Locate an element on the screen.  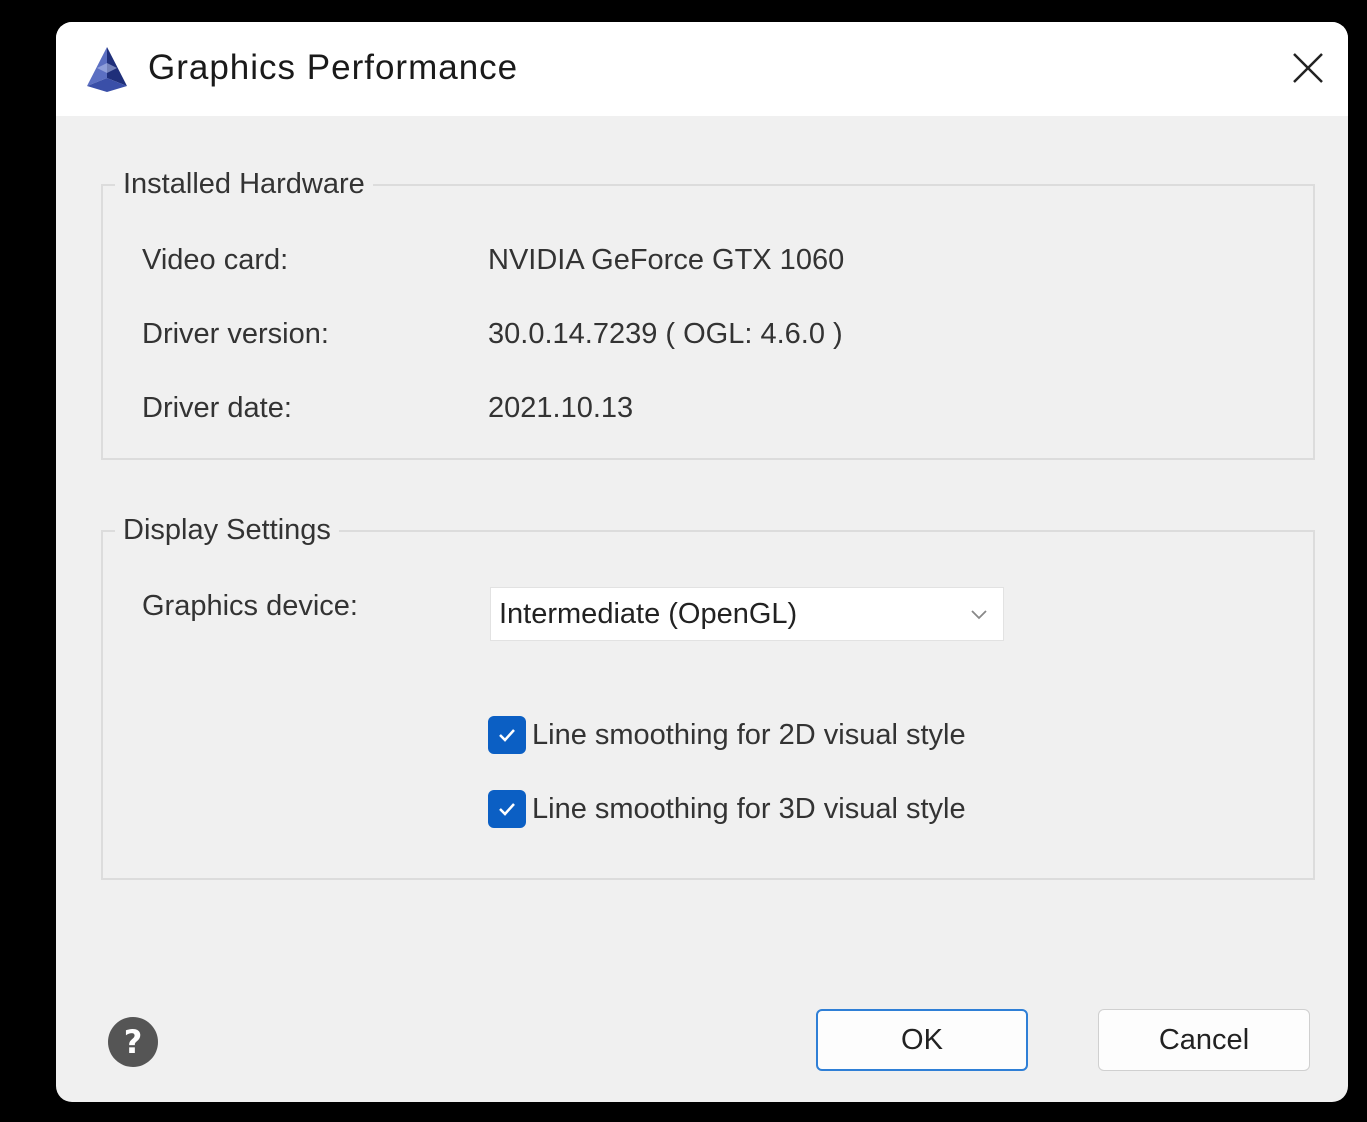
graphics-device-label: Graphics device: is located at coordinates (250, 606).